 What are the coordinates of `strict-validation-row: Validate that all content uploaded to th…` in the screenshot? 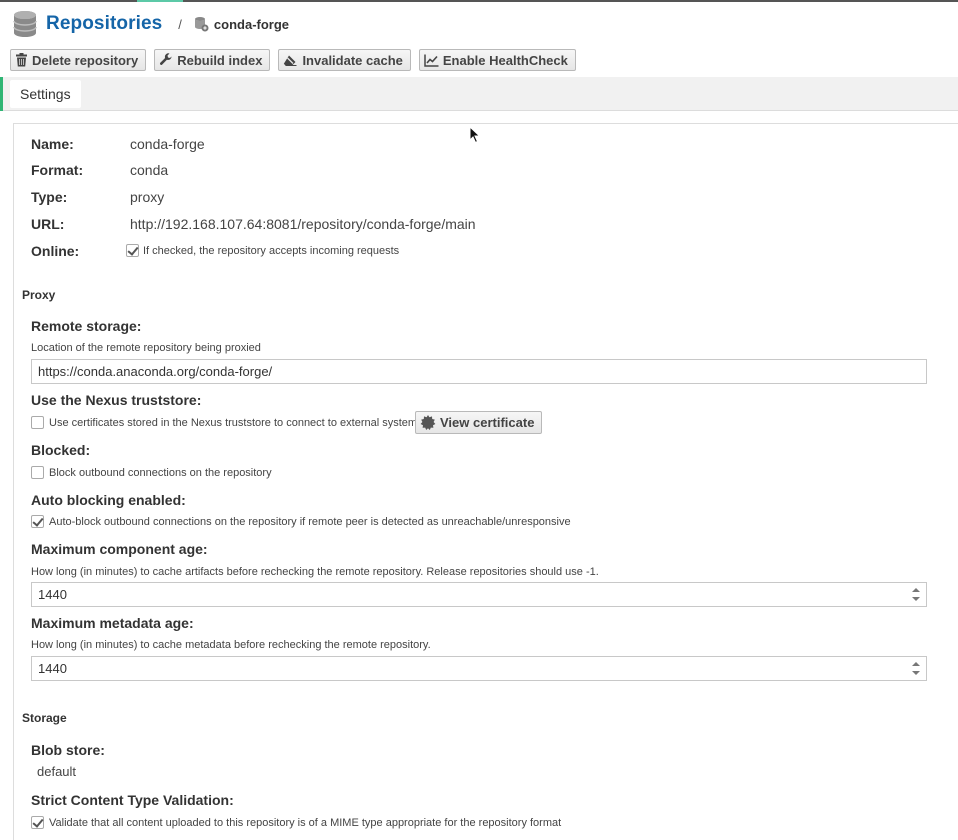 It's located at (296, 822).